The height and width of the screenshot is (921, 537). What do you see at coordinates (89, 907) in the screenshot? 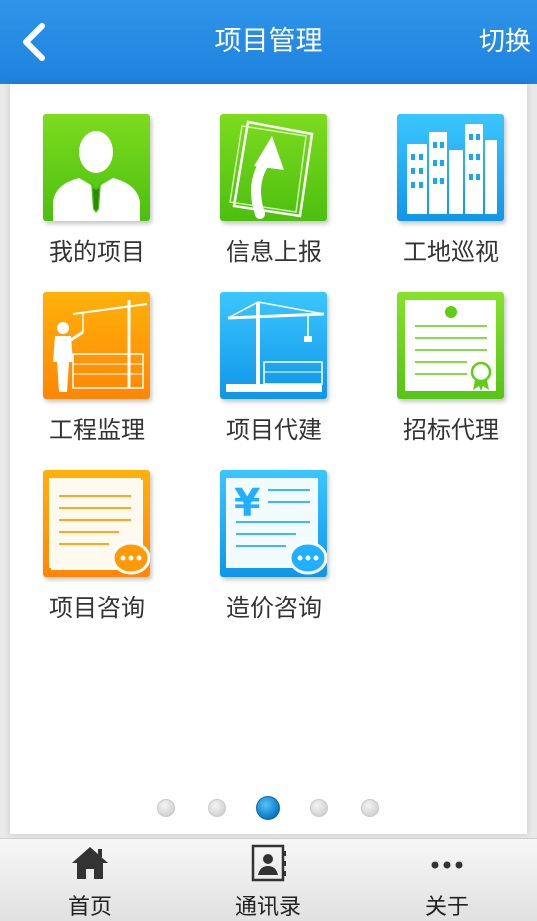
I see `tab-label: 首页` at bounding box center [89, 907].